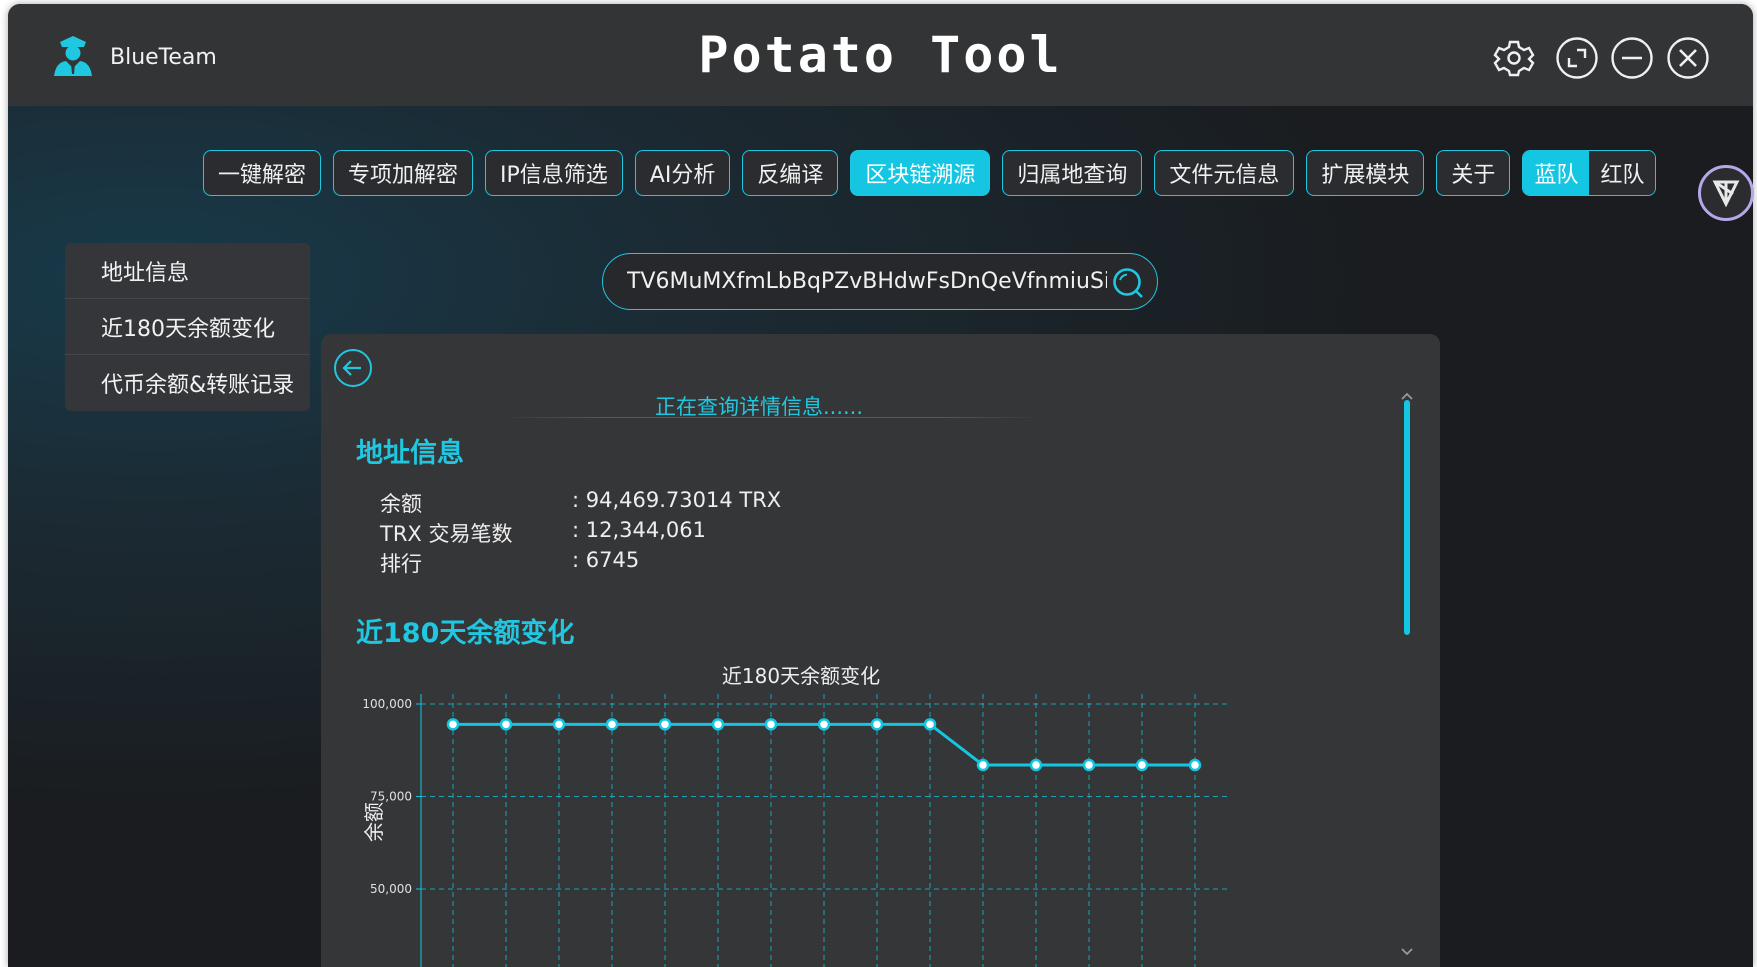 This screenshot has width=1757, height=967. Describe the element at coordinates (682, 173) in the screenshot. I see `tab-ai-analysis: AI分析` at that location.